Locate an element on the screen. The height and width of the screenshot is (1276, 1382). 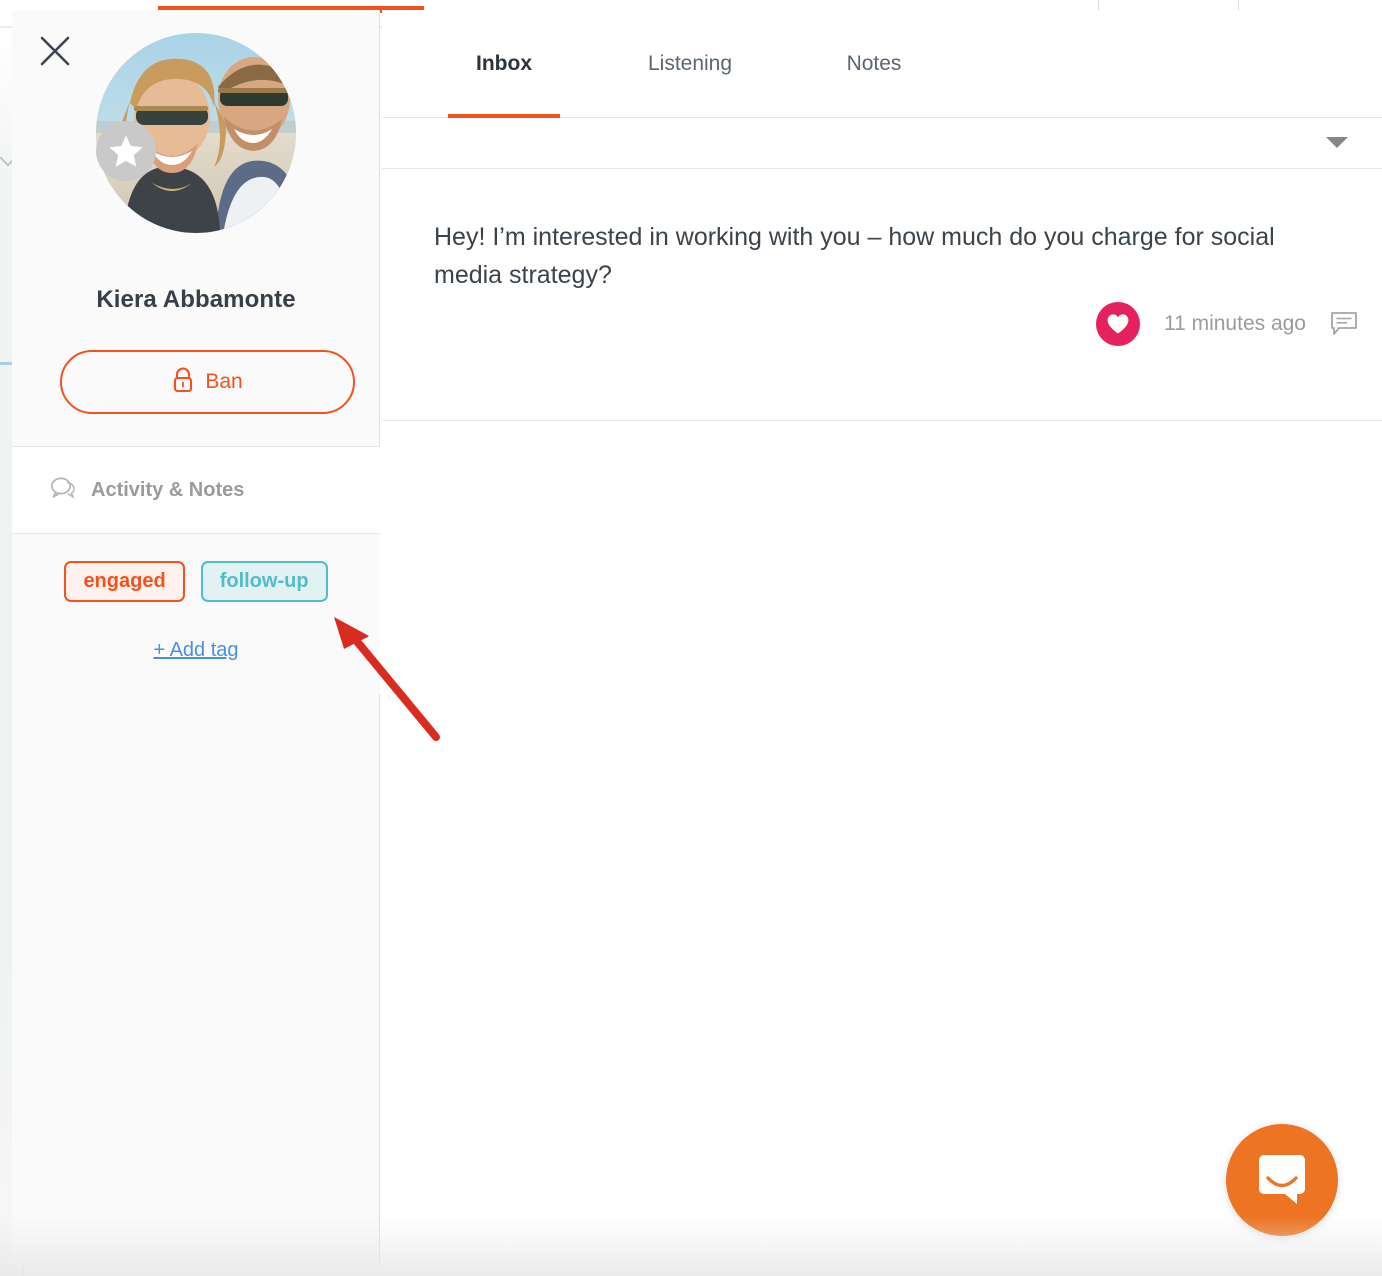
filter-bar is located at coordinates (882, 143).